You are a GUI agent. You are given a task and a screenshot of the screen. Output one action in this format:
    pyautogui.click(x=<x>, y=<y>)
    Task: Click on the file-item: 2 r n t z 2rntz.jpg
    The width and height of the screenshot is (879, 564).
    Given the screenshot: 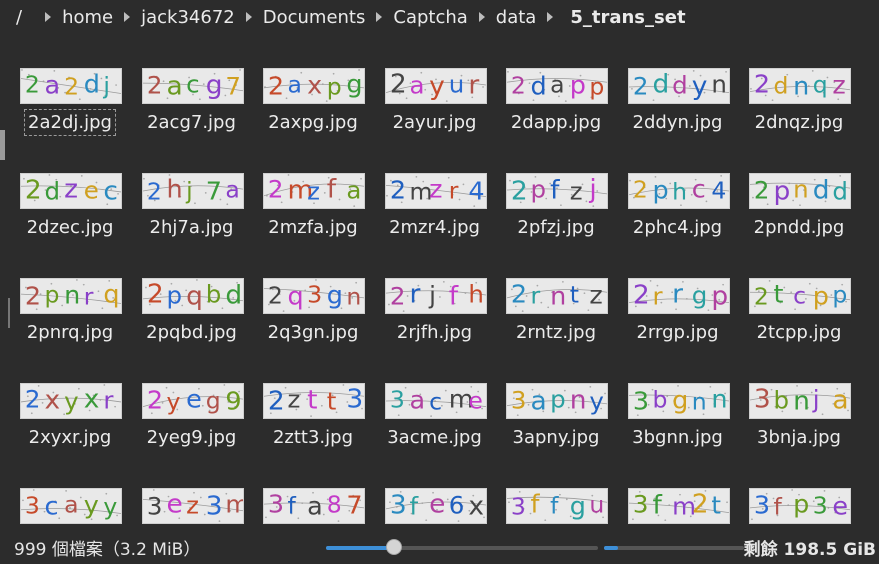 What is the action you would take?
    pyautogui.click(x=556, y=326)
    